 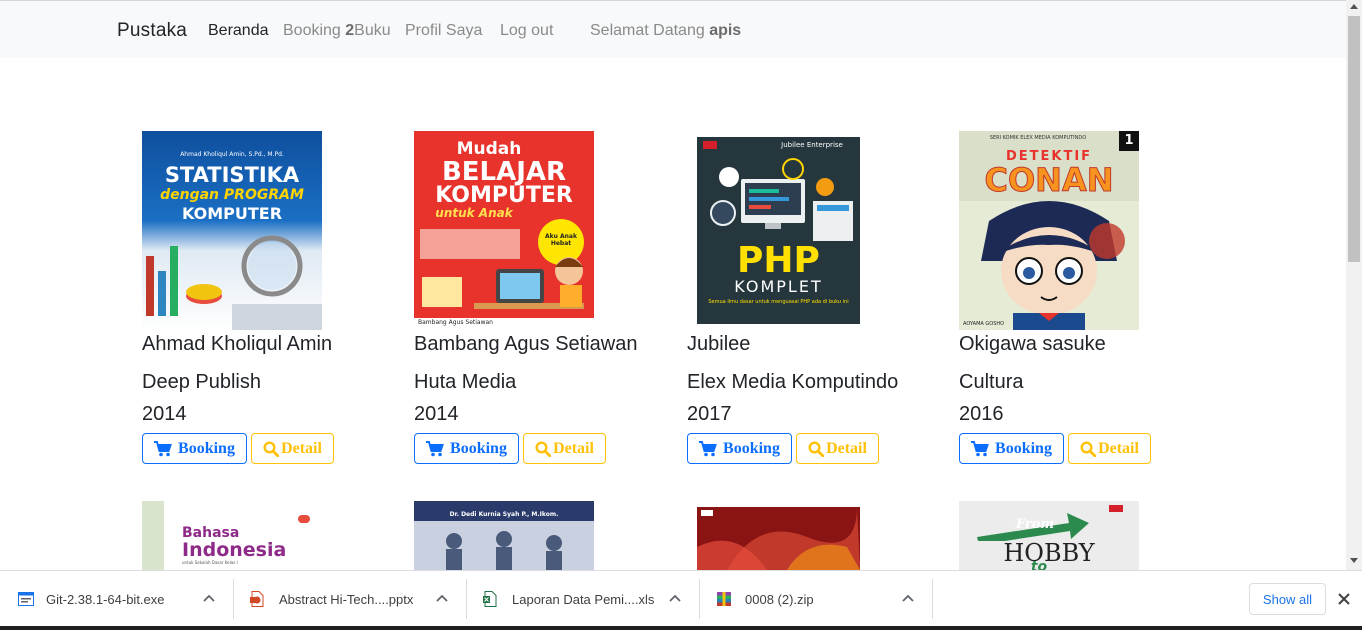 I want to click on book-year: 2017, so click(x=709, y=414).